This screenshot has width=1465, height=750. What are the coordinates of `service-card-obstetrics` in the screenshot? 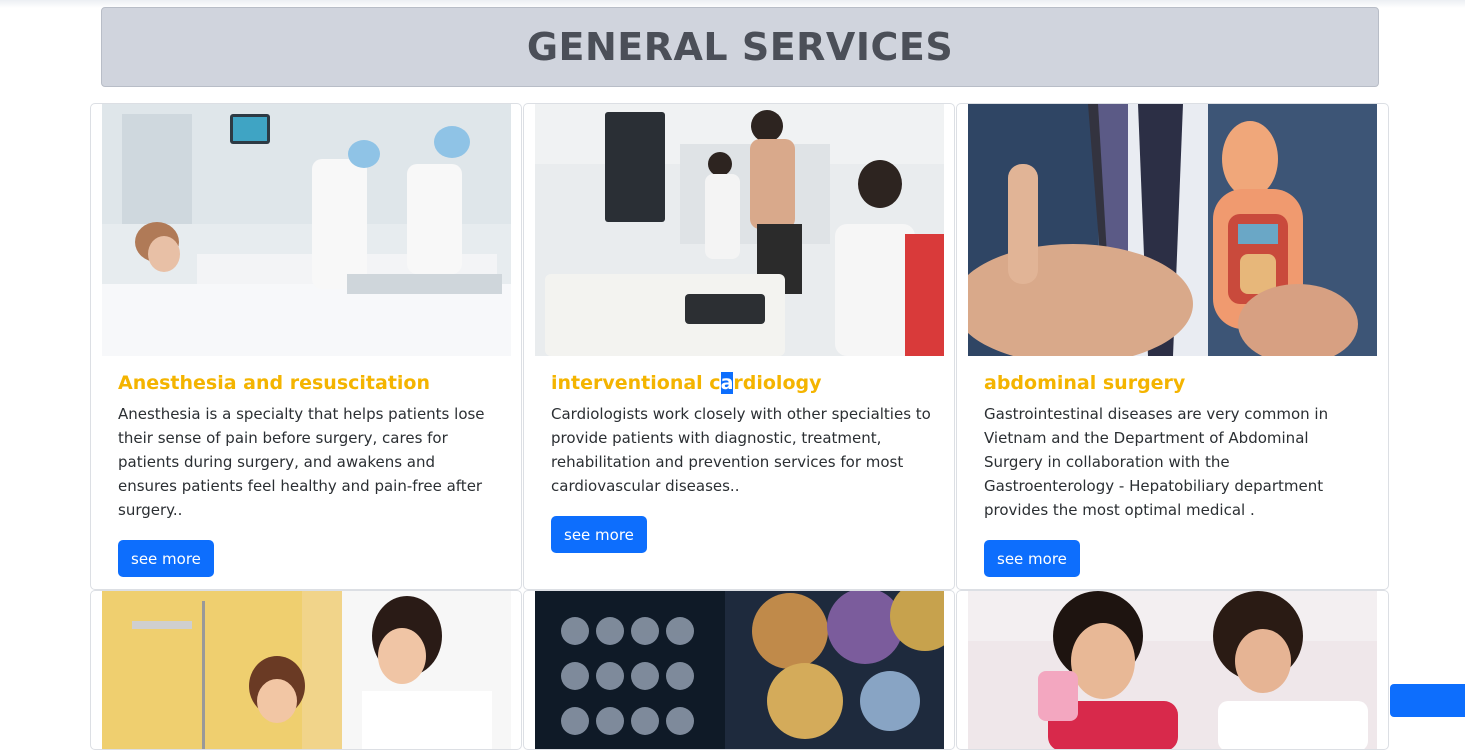 It's located at (1172, 670).